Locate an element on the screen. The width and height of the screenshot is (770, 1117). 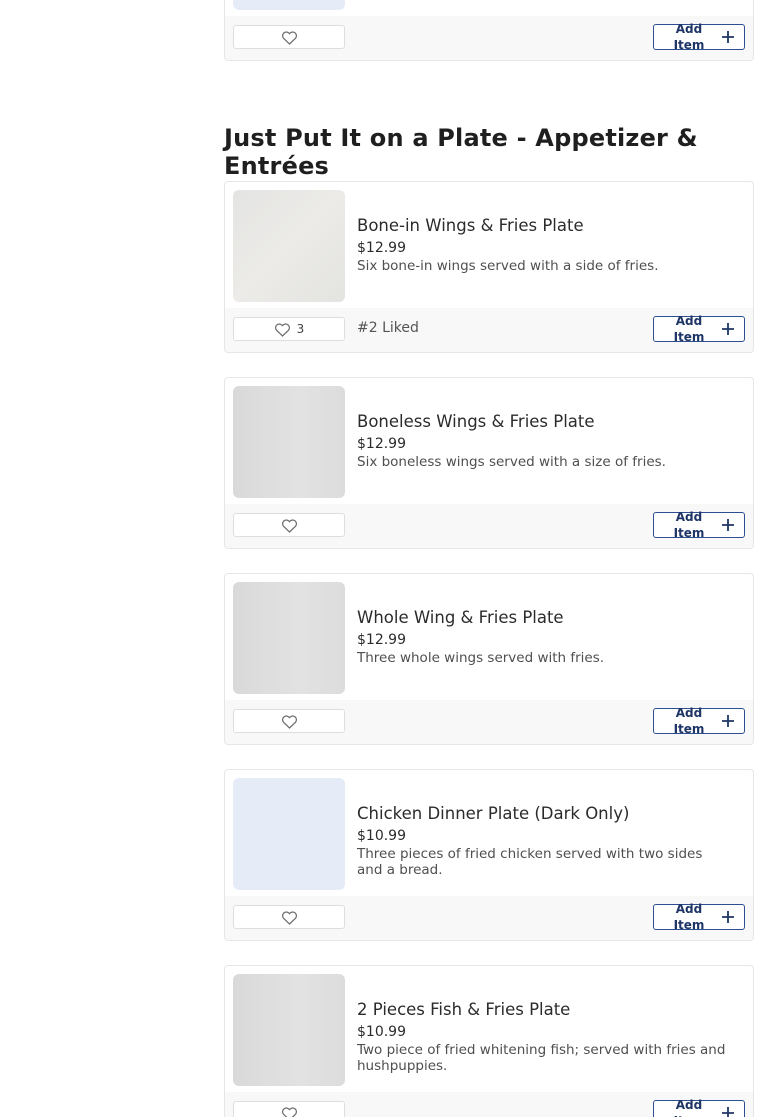
like-count: 3 is located at coordinates (300, 329).